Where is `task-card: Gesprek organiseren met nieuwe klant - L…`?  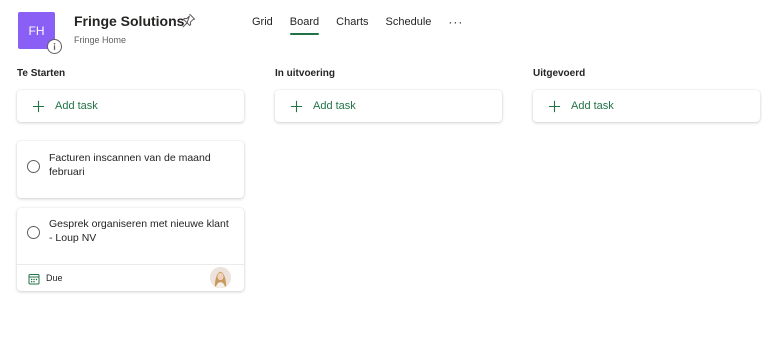
task-card: Gesprek organiseren met nieuwe klant - L… is located at coordinates (130, 249).